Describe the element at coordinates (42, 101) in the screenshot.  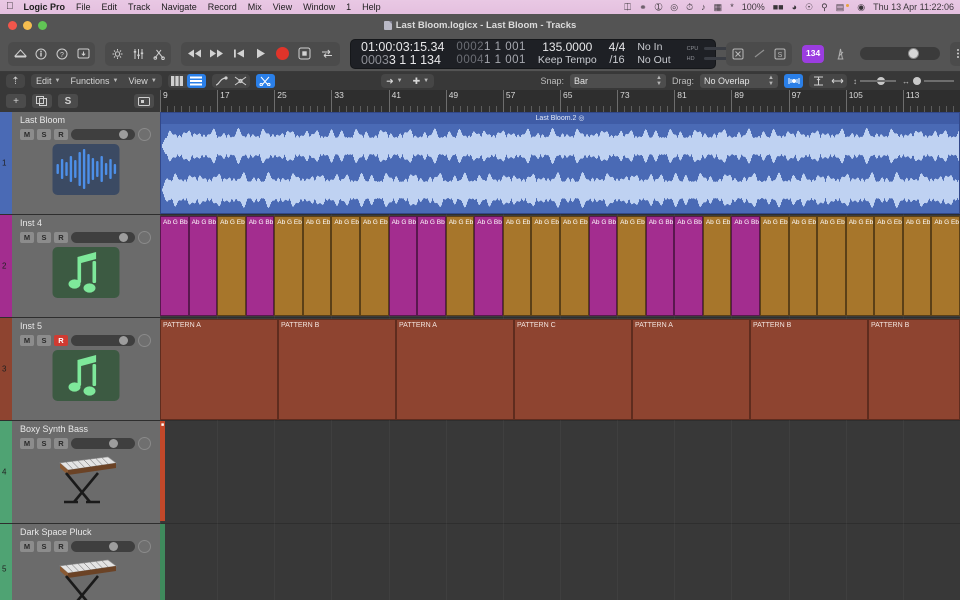
I see `duplicate-track-icon` at that location.